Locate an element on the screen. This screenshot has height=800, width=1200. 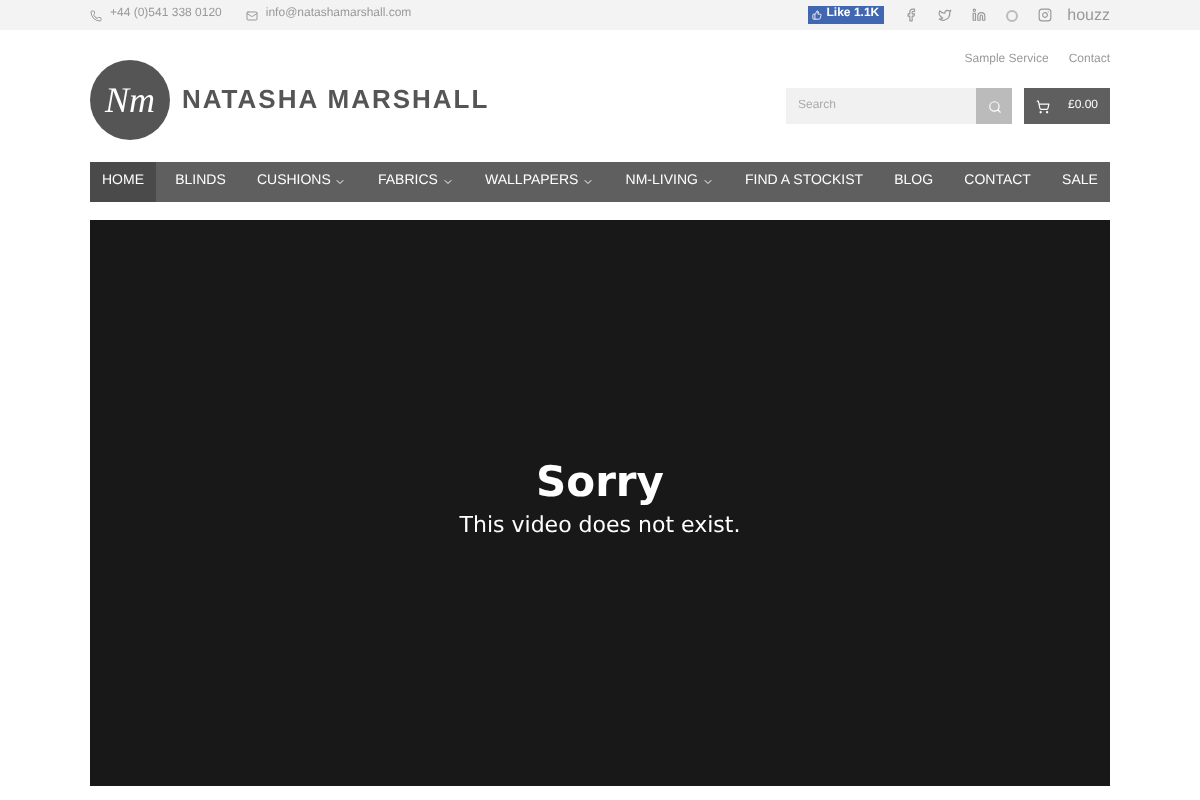
instagram-icon is located at coordinates (1044, 15).